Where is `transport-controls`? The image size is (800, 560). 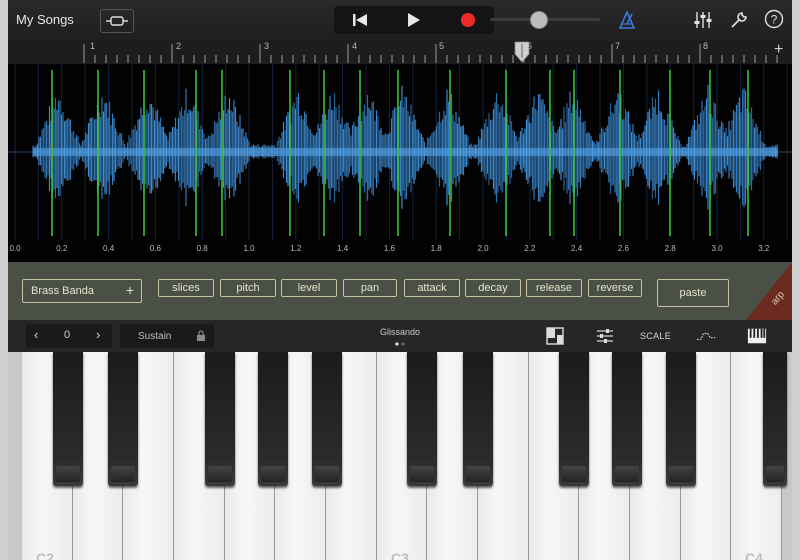
transport-controls is located at coordinates (414, 20).